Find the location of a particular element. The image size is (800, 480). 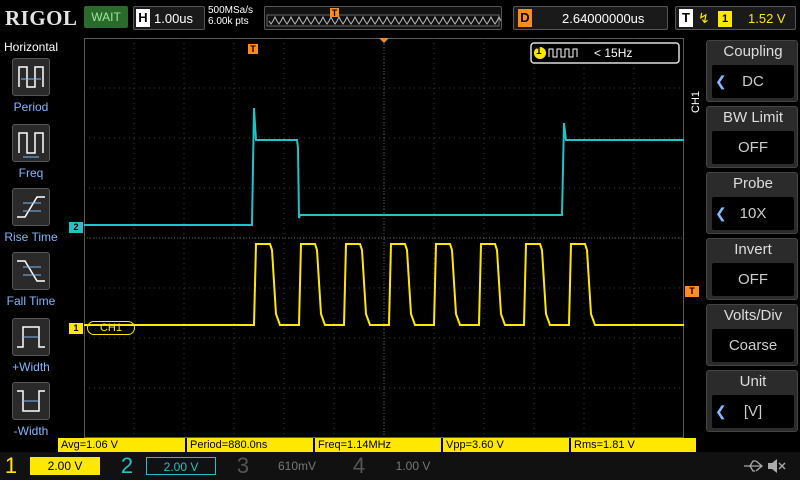

measure-period-button: Period is located at coordinates (31, 89).